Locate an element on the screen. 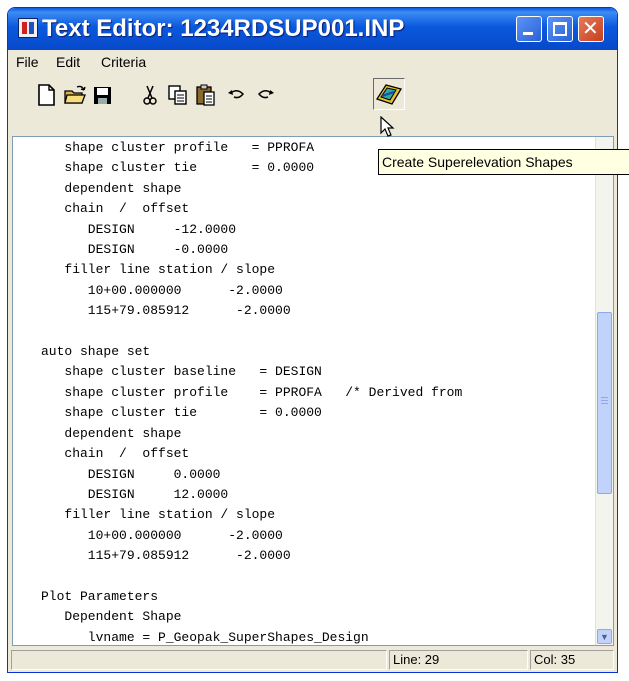  redo-button is located at coordinates (265, 95).